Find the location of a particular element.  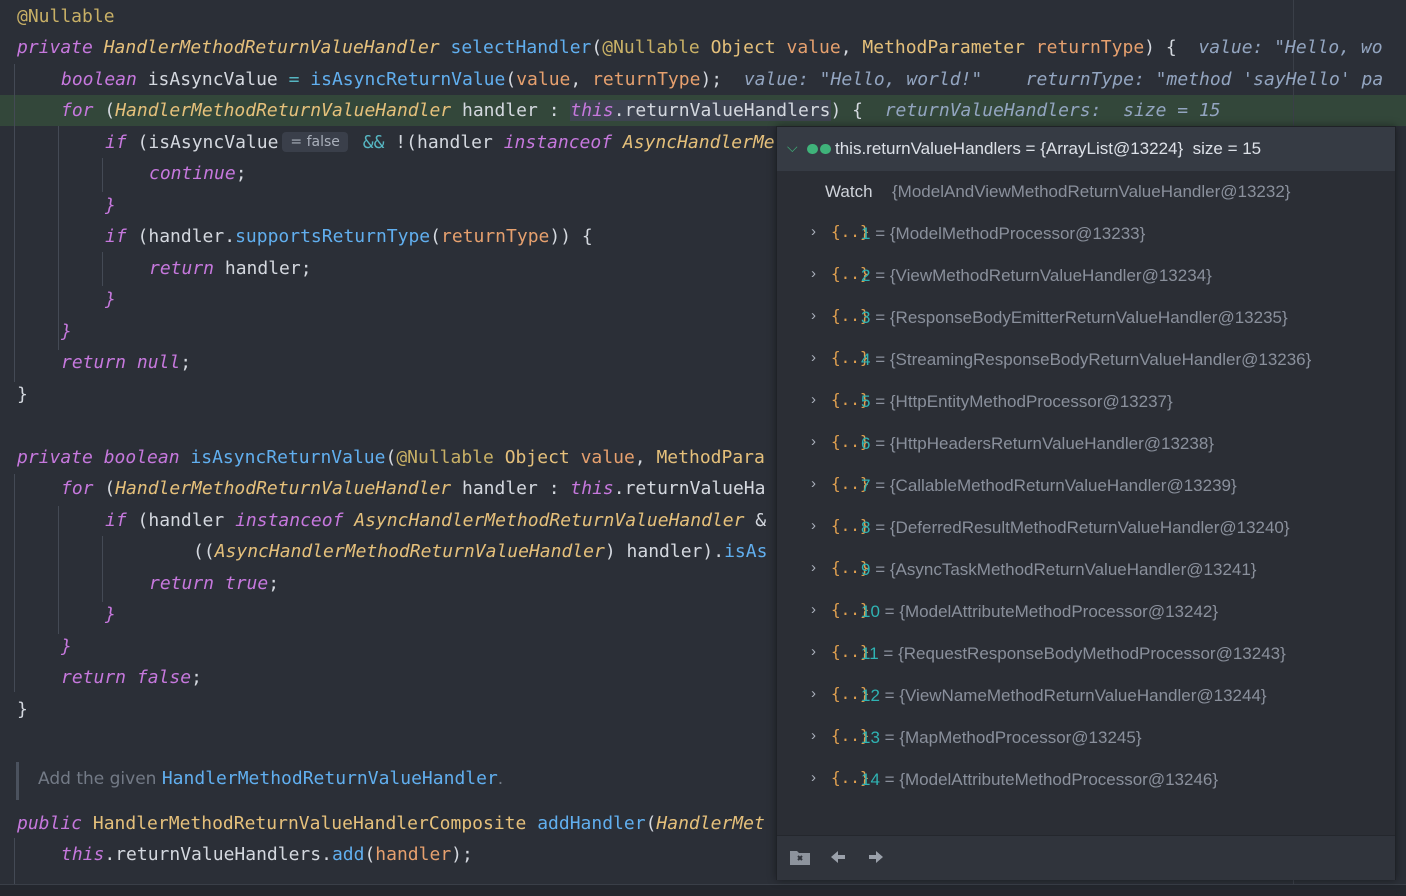

doc-link: HandlerMethodReturnValueHandler is located at coordinates (330, 778).